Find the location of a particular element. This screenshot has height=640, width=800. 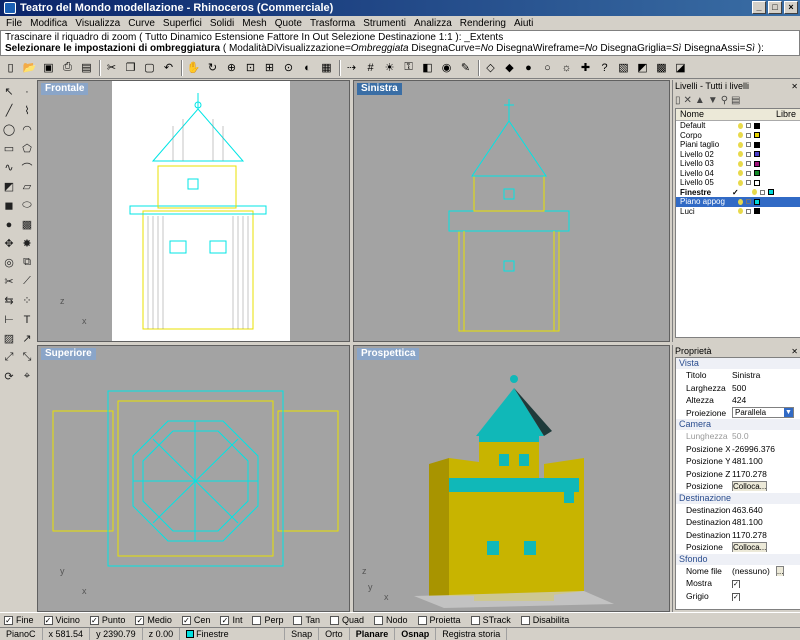

layer-row: Piano appog is located at coordinates (738, 202).